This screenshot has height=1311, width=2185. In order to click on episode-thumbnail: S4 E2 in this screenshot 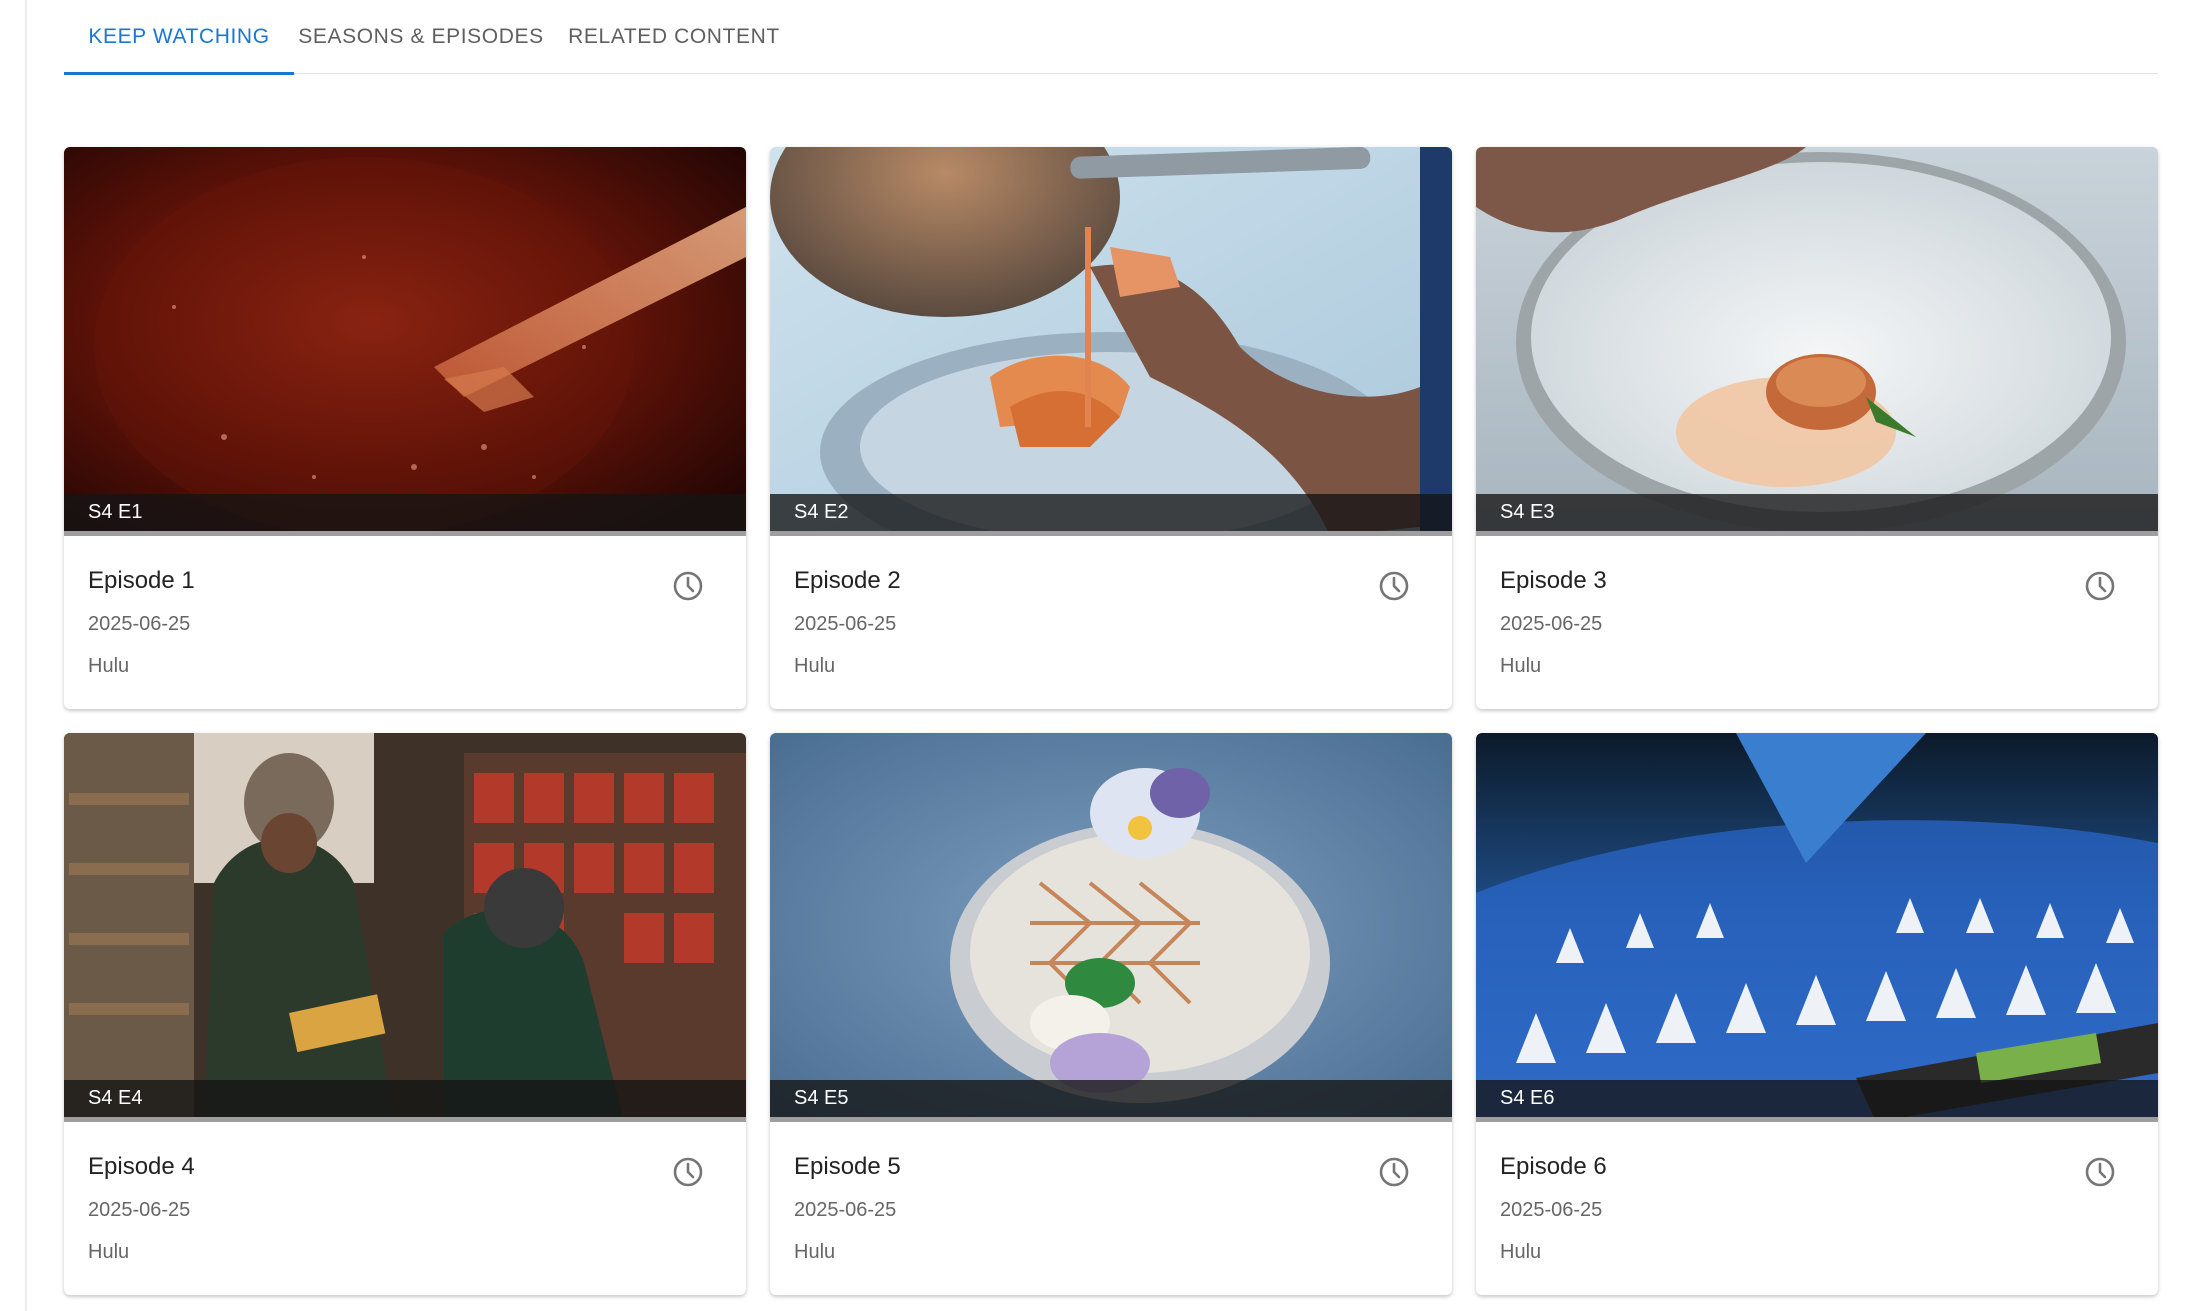, I will do `click(1111, 341)`.